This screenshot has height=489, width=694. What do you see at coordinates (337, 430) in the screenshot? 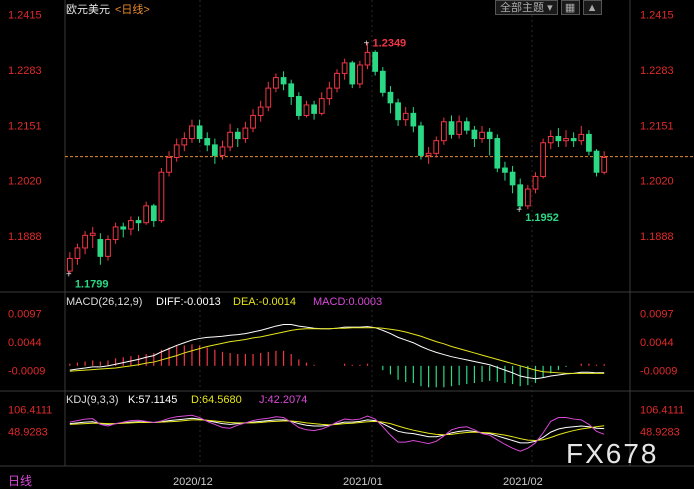
I see `kdj-d-line` at bounding box center [337, 430].